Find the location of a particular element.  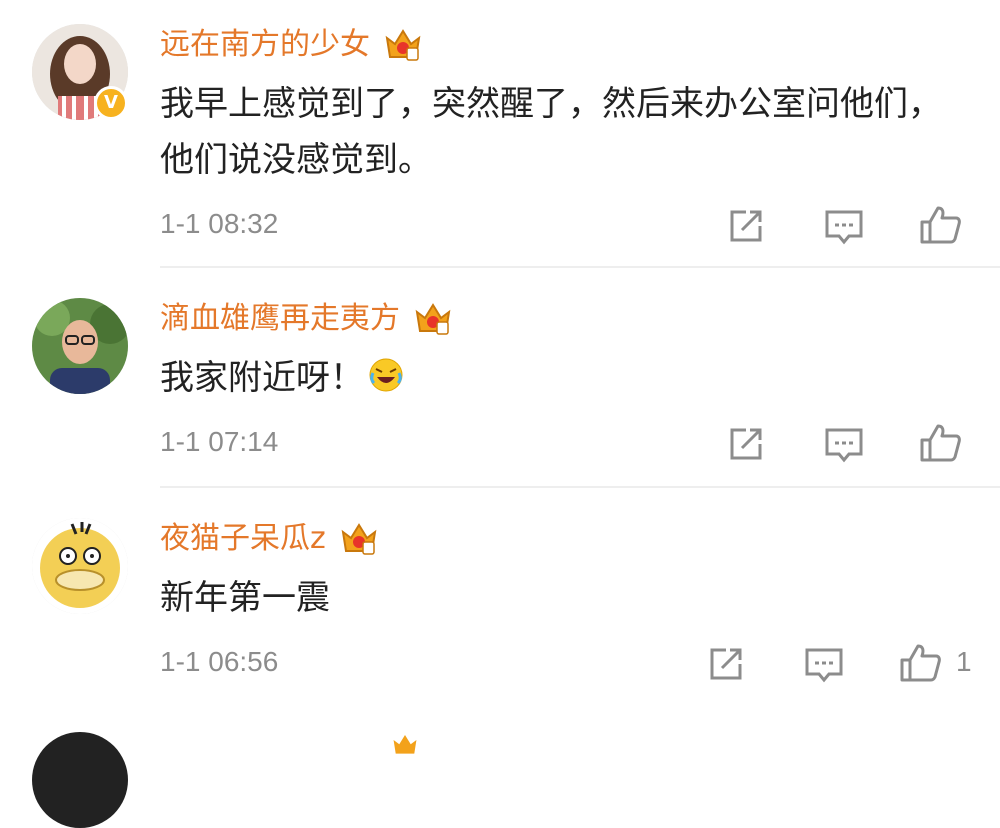

like-count: 1 is located at coordinates (964, 661).